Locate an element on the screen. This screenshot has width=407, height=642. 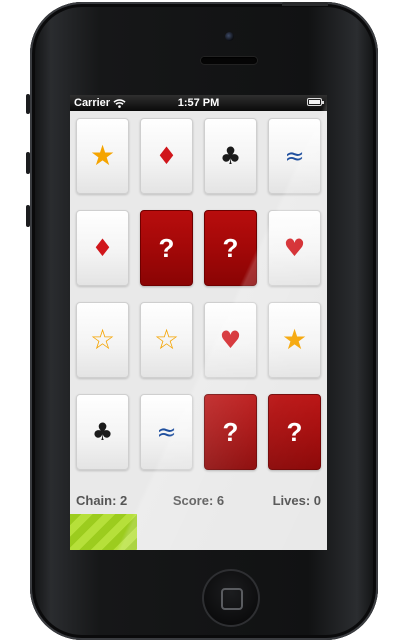
score-bar: Chain: 2 Score: 6 Lives: 0 is located at coordinates (198, 501).